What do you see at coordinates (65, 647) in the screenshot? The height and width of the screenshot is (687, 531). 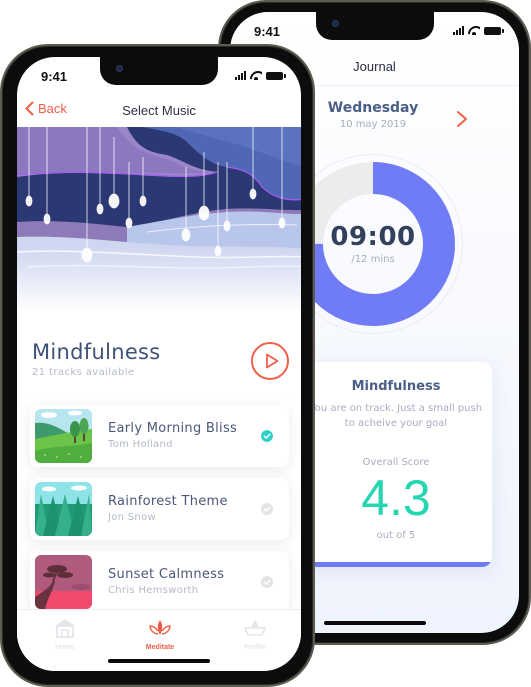 I see `tab-label: Home` at bounding box center [65, 647].